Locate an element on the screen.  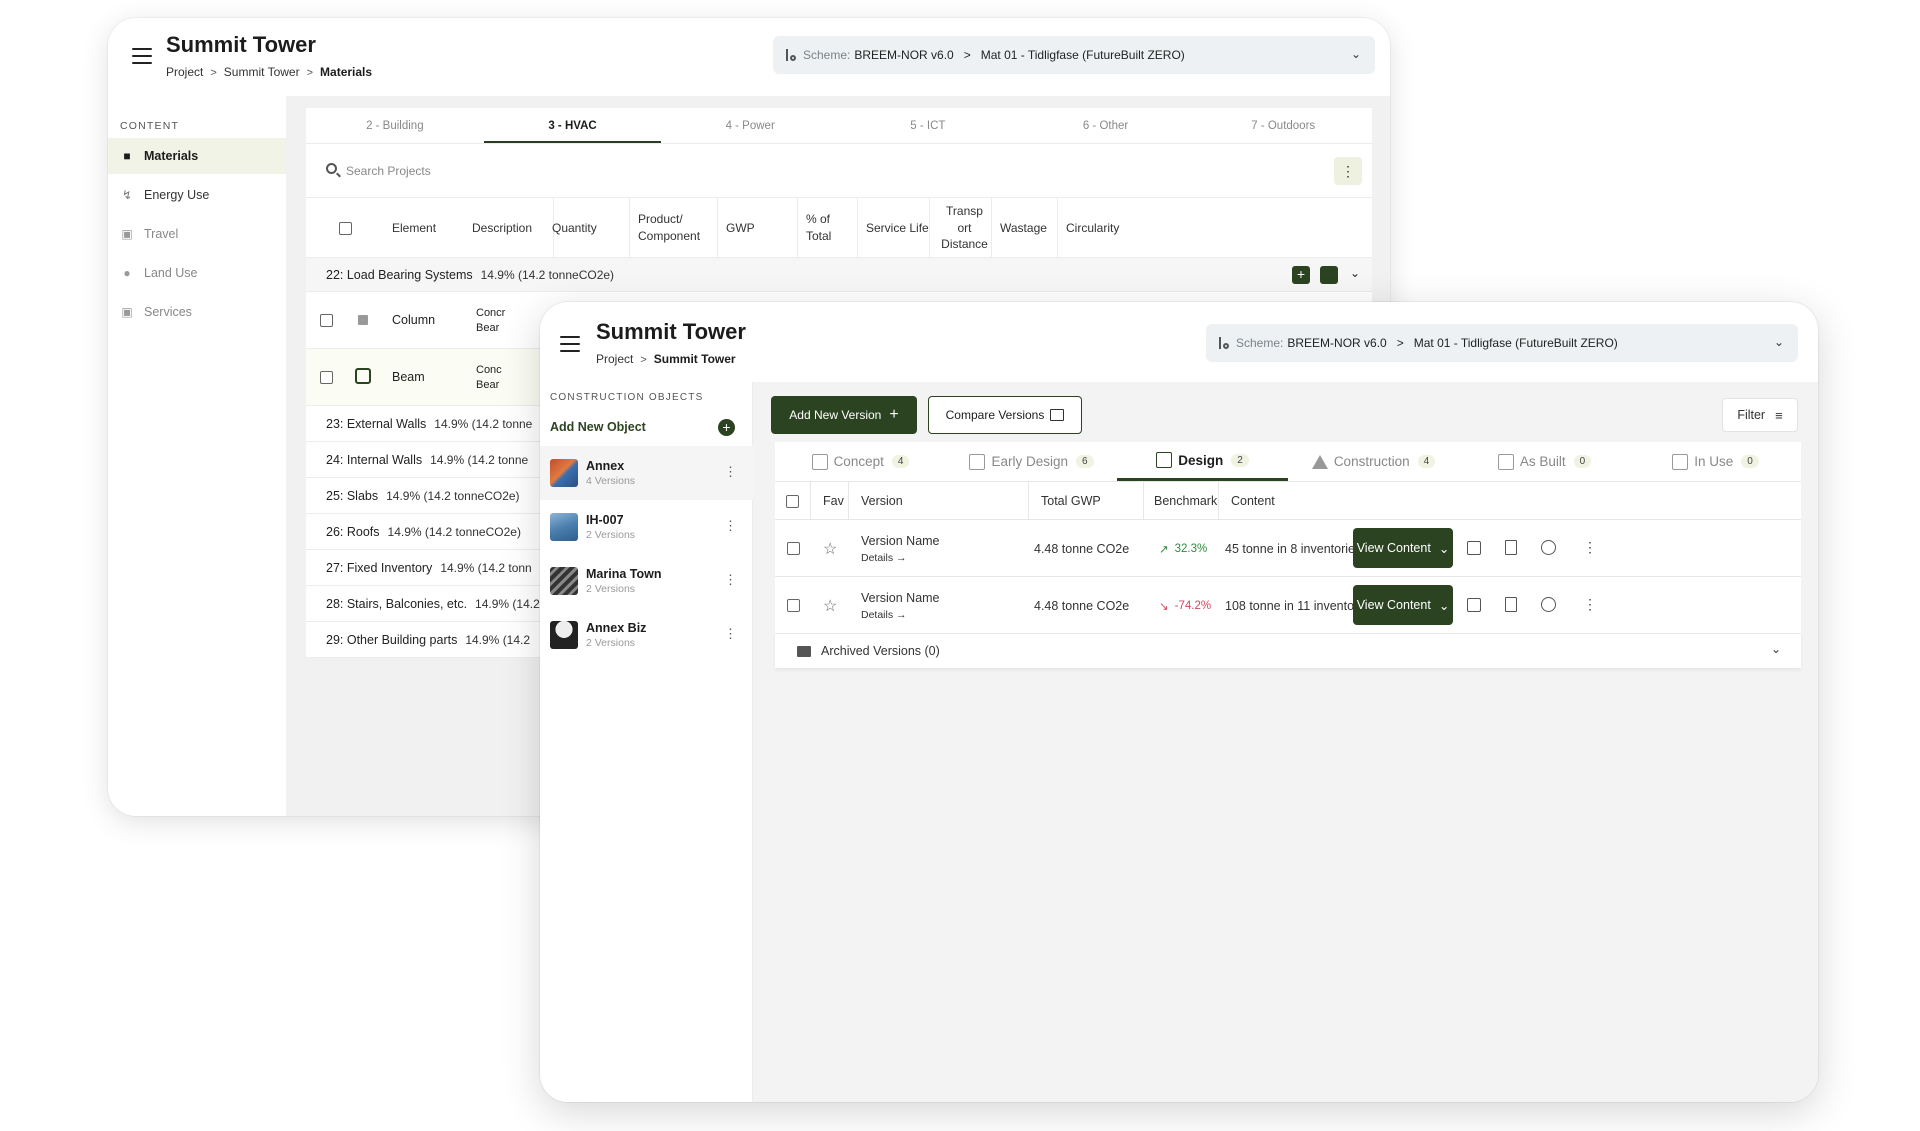
column-service-life: Service Life is located at coordinates (894, 228).